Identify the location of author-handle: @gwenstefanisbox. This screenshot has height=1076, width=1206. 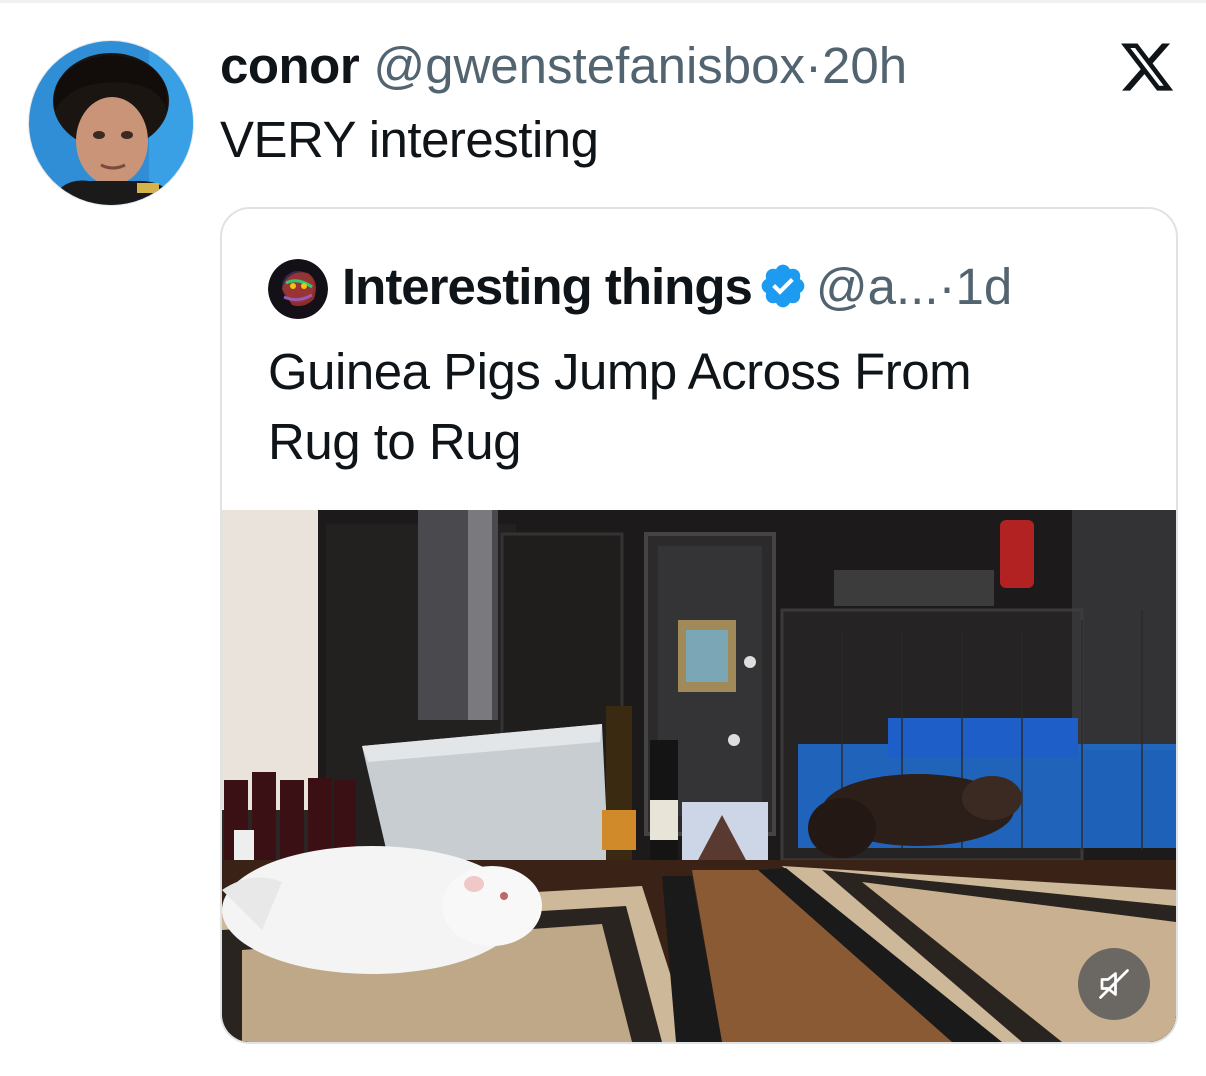
(589, 65).